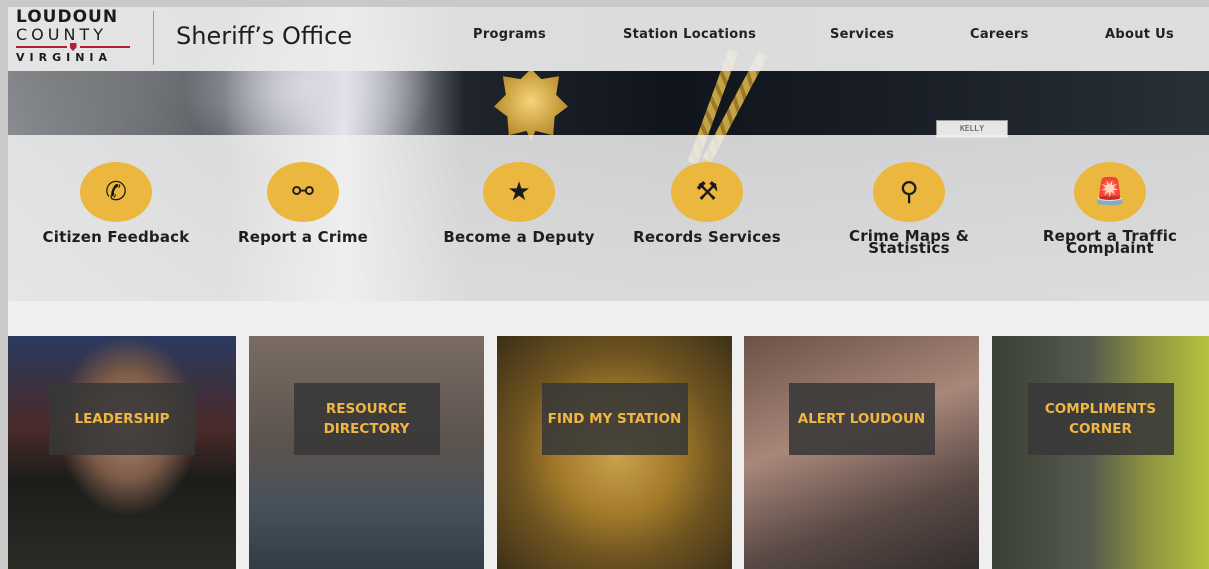 Image resolution: width=1209 pixels, height=569 pixels. I want to click on nav-station-locations: Station Locations, so click(689, 34).